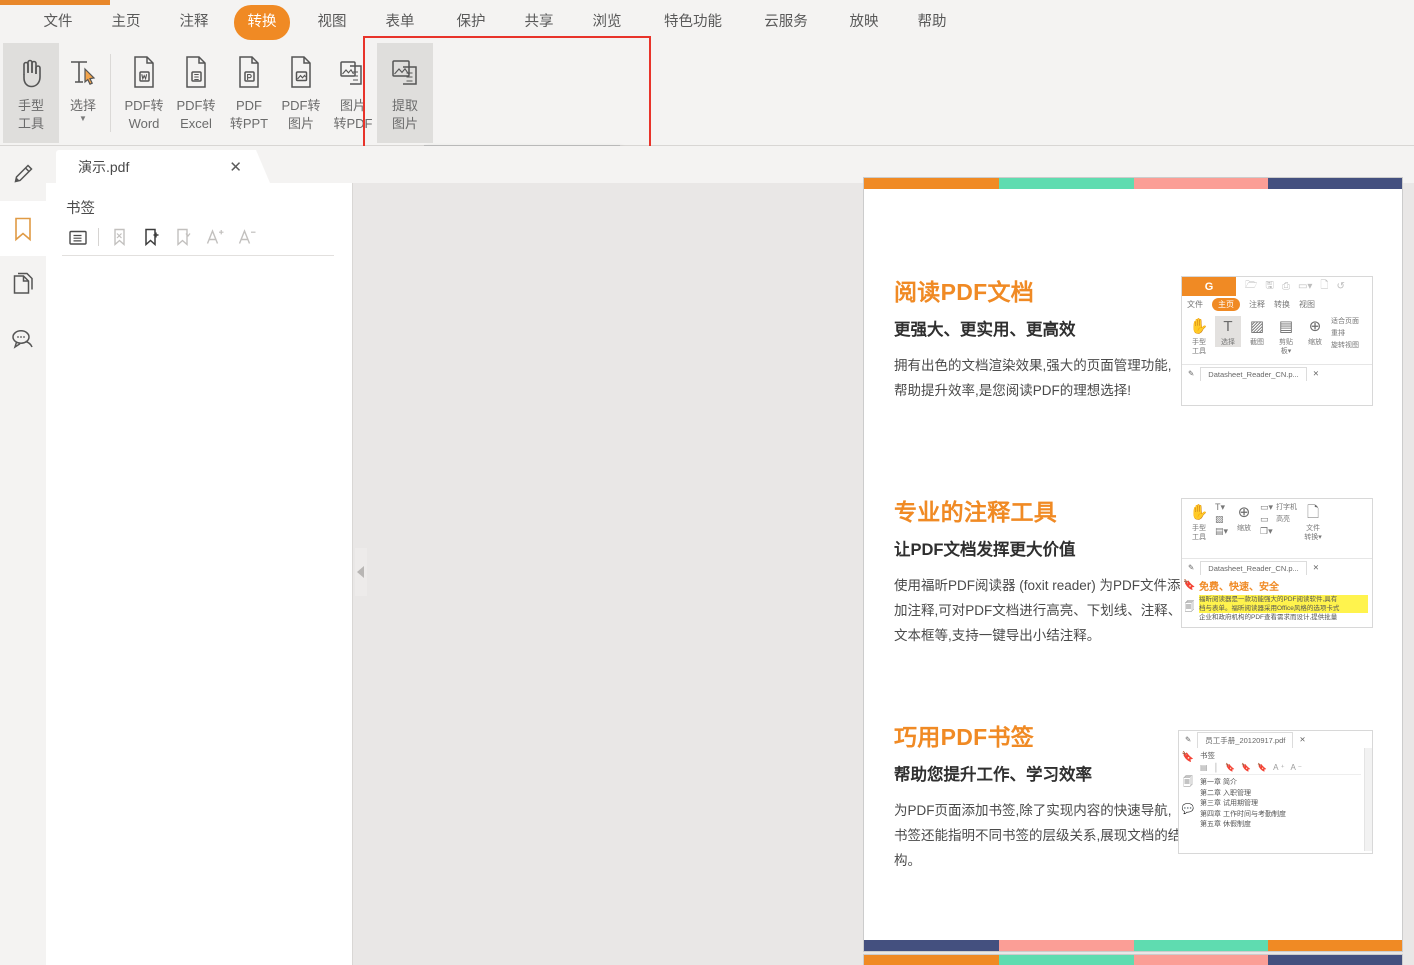 The height and width of the screenshot is (965, 1414). Describe the element at coordinates (1189, 585) in the screenshot. I see `bookmark-icon: 🔖` at that location.